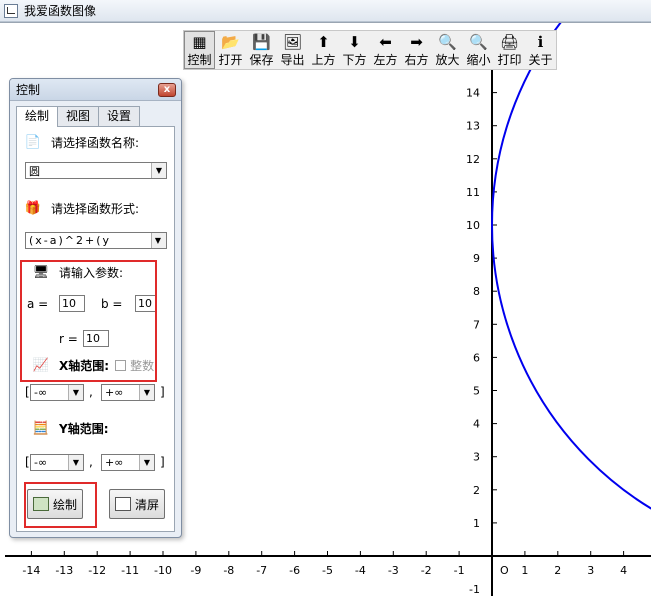 Image resolution: width=651 pixels, height=599 pixels. I want to click on x-tick-label: -14, so click(31, 570).